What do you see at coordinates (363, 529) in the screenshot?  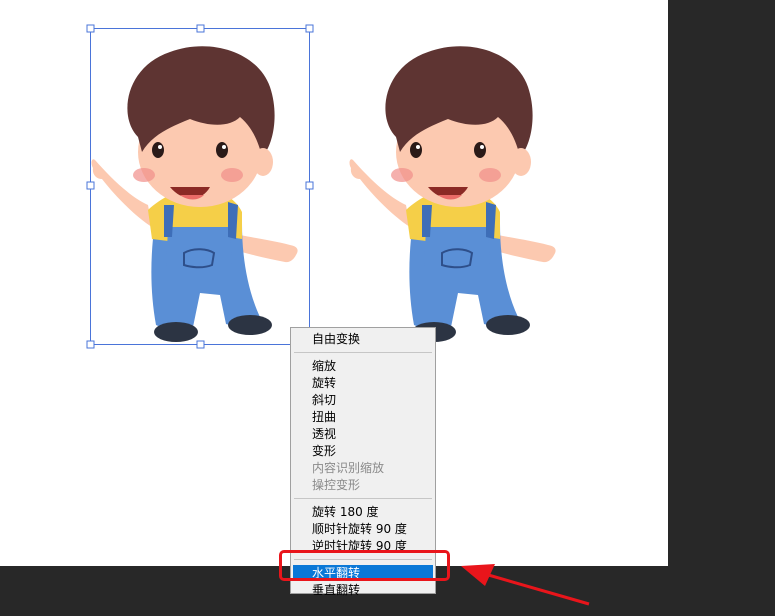 I see `menu-item: 顺时针旋转 90 度` at bounding box center [363, 529].